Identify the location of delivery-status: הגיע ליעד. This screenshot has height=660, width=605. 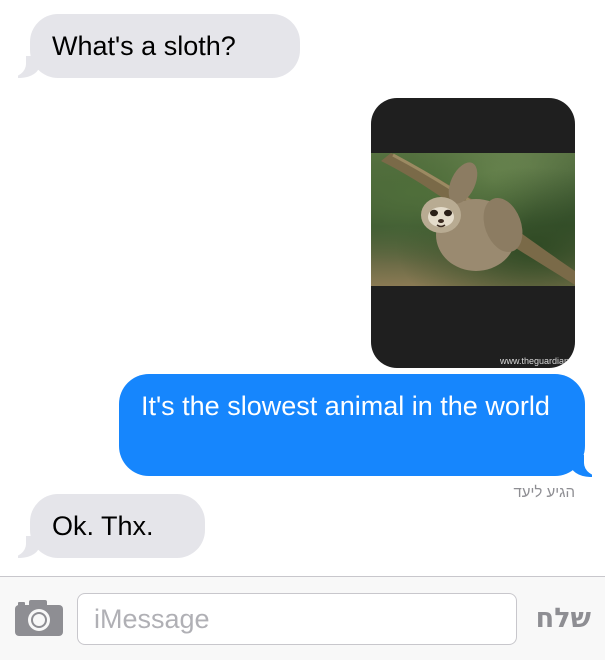
(544, 492).